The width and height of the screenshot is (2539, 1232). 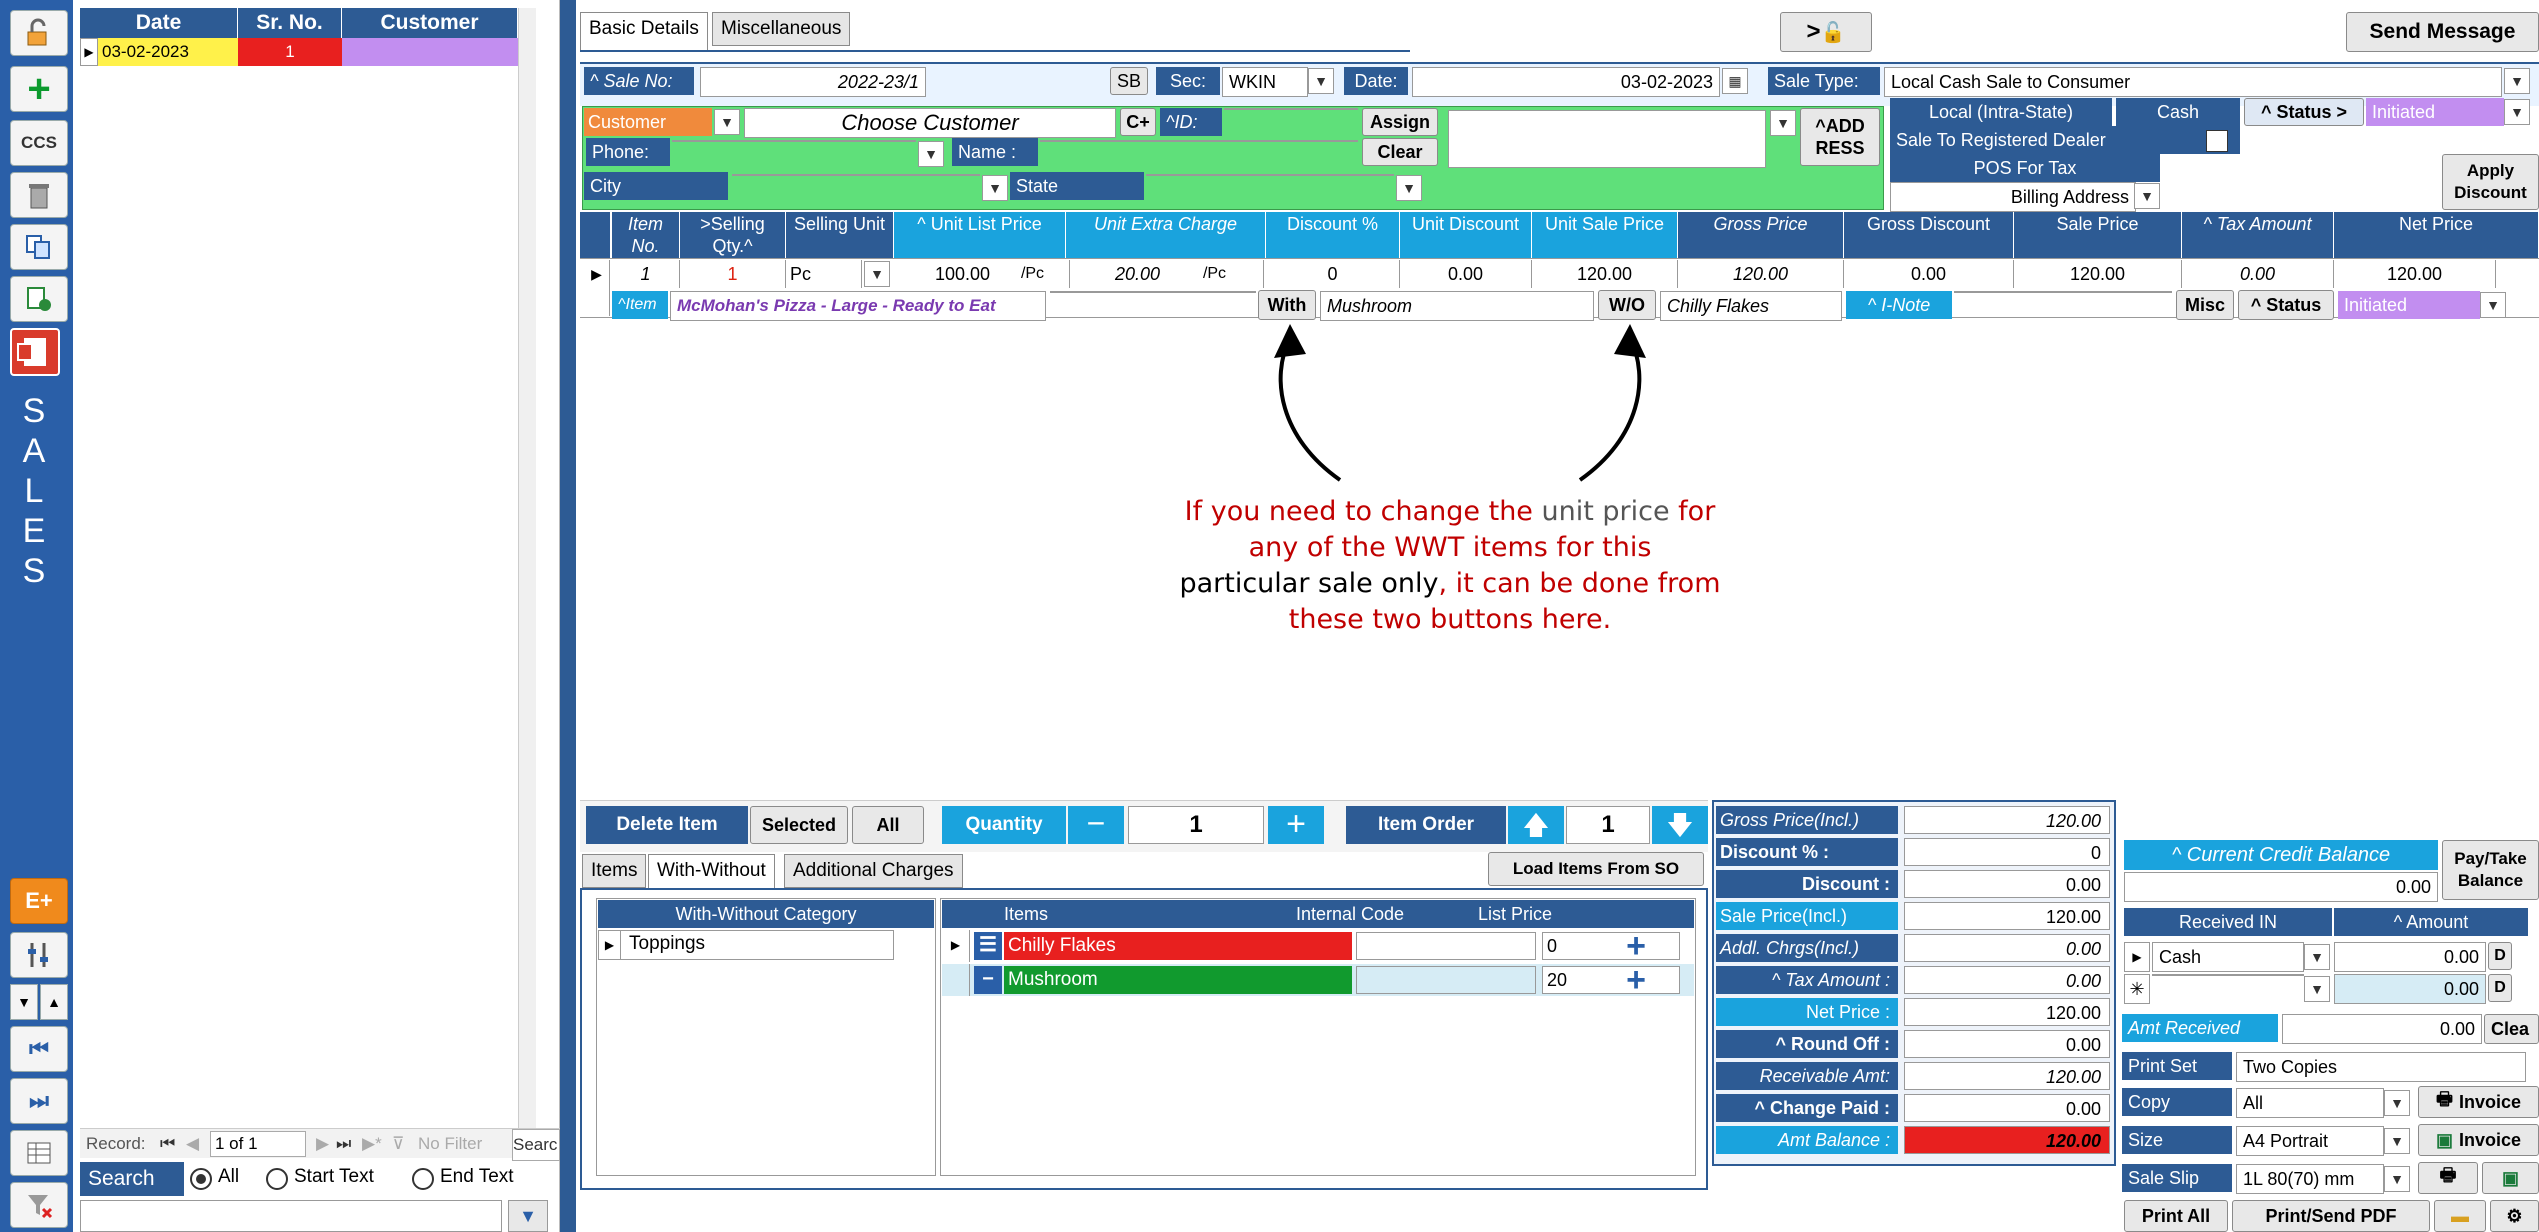 What do you see at coordinates (2098, 235) in the screenshot?
I see `grid-header: Sale Price` at bounding box center [2098, 235].